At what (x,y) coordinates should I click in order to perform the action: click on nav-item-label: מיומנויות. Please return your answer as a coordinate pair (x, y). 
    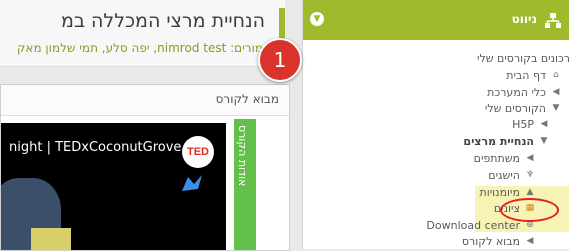
    Looking at the image, I should click on (500, 192).